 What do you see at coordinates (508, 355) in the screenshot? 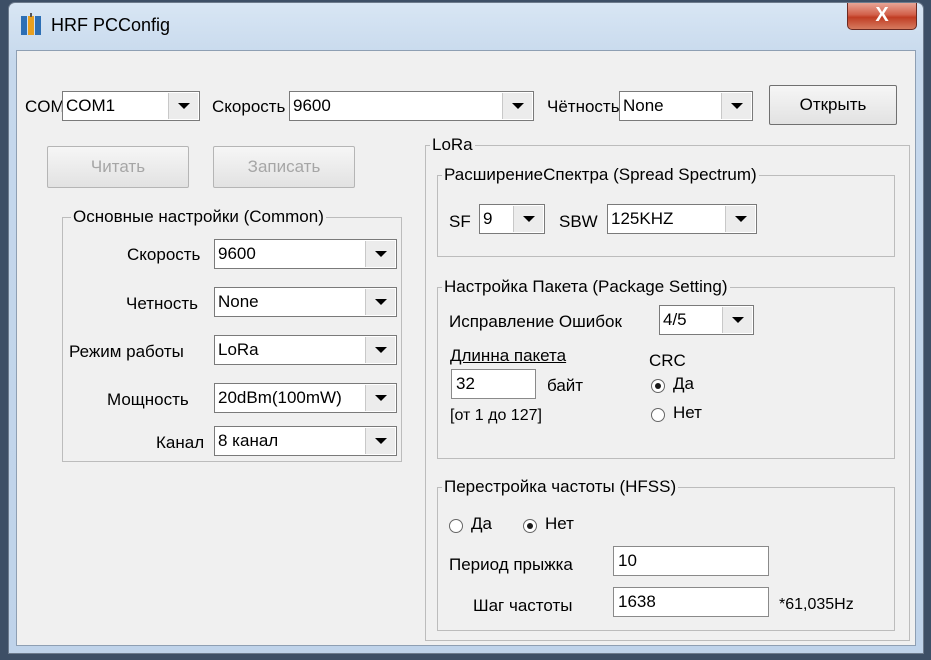
I see `packet-length-label: Длинна пакета` at bounding box center [508, 355].